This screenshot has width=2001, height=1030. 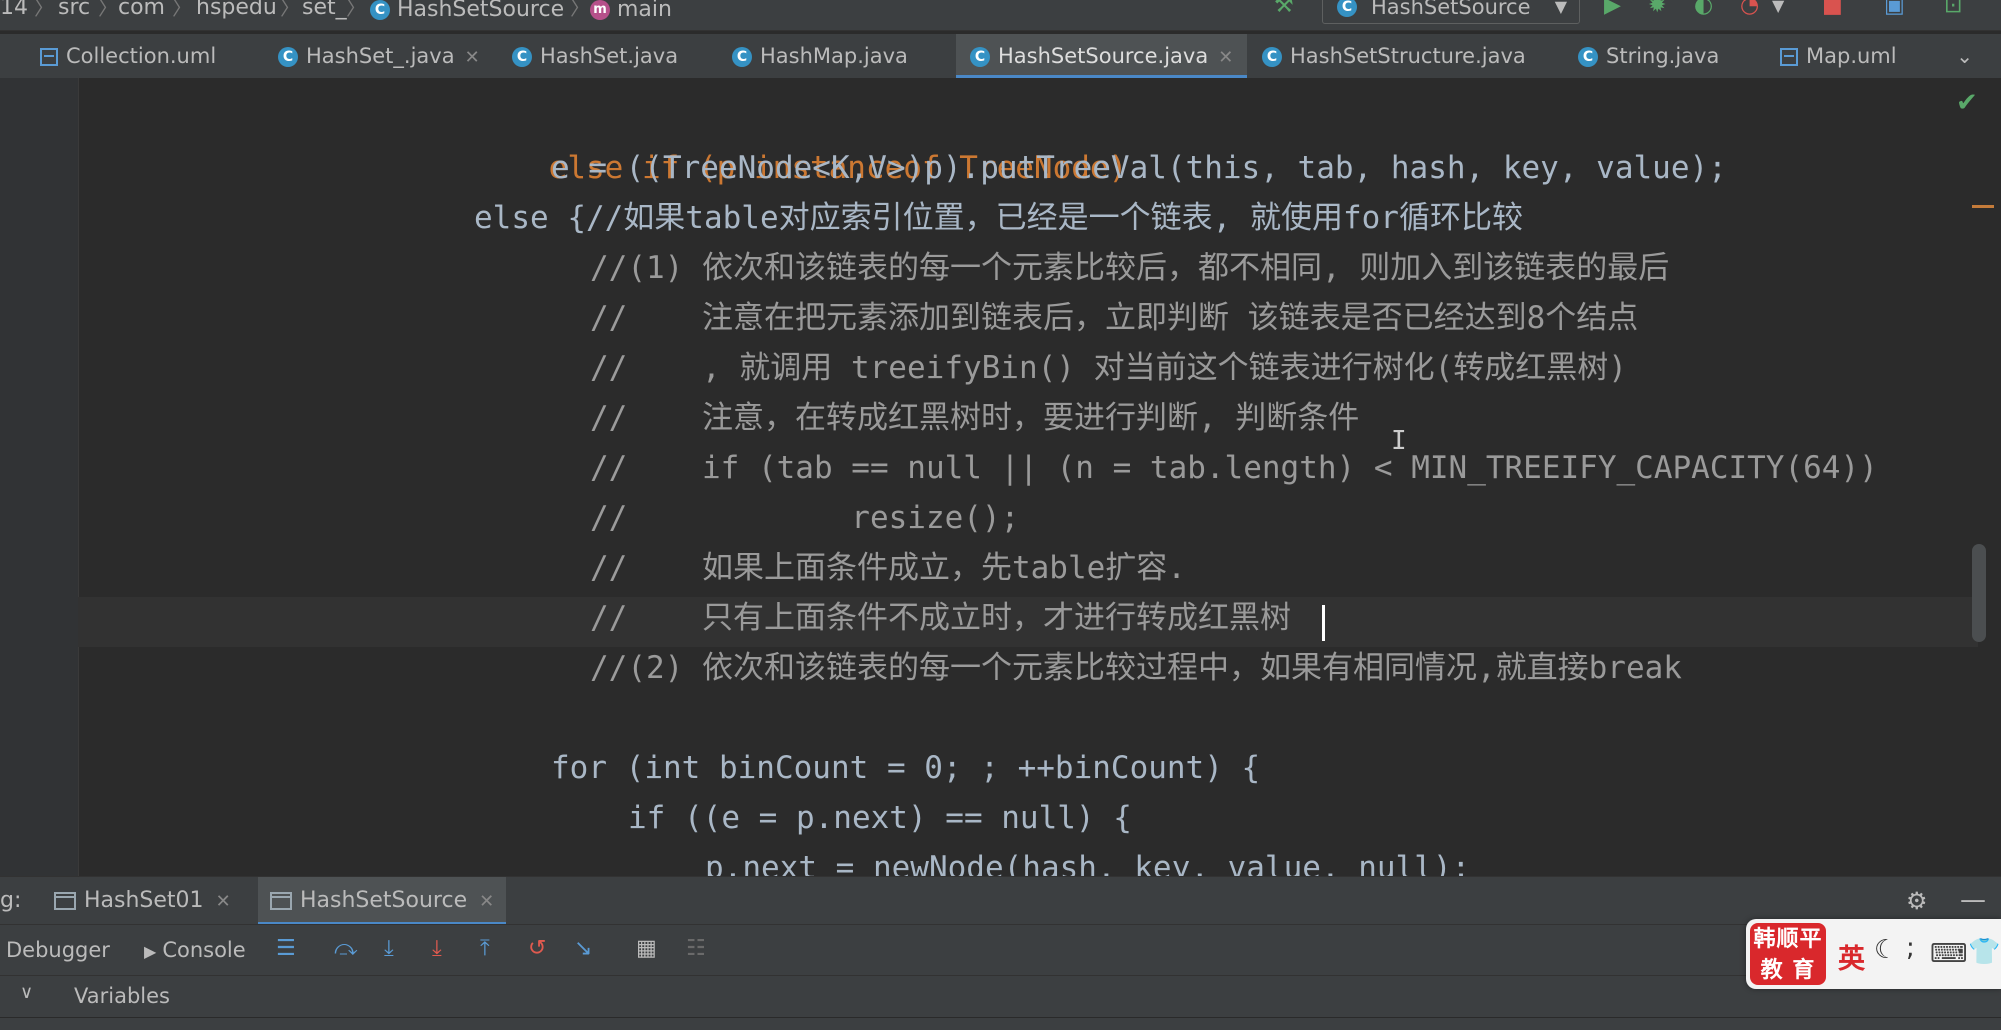 I want to click on tab-map-uml: Map.uml, so click(x=1838, y=56).